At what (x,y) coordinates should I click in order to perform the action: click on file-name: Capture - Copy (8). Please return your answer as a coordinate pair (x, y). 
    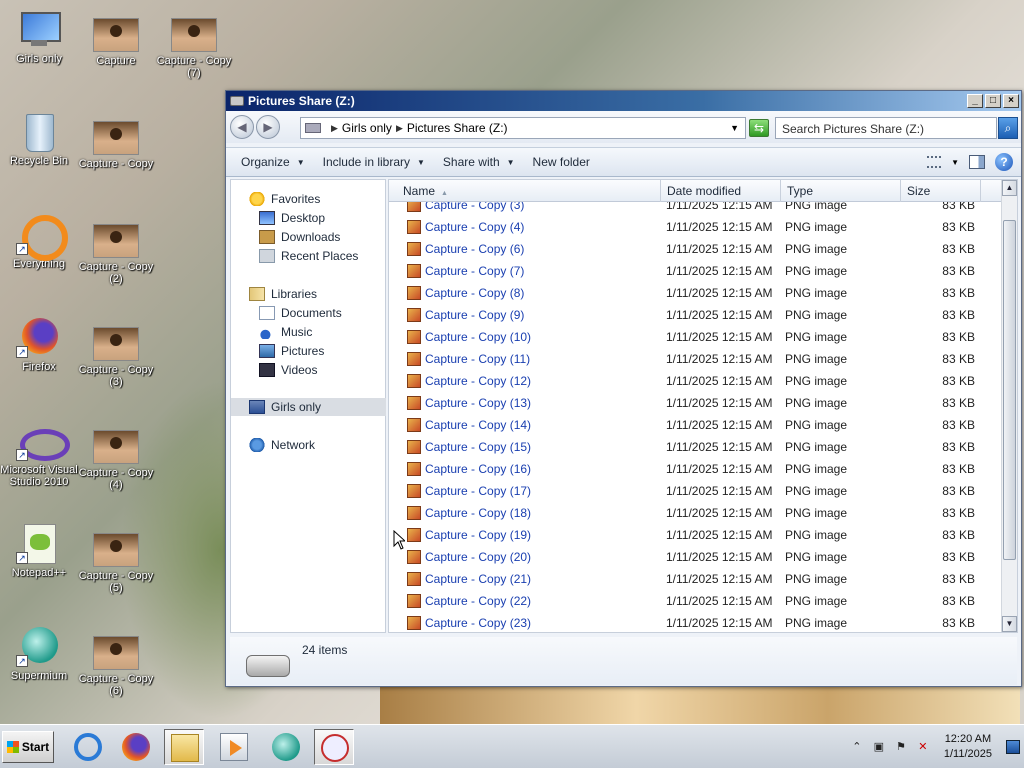
    Looking at the image, I should click on (475, 293).